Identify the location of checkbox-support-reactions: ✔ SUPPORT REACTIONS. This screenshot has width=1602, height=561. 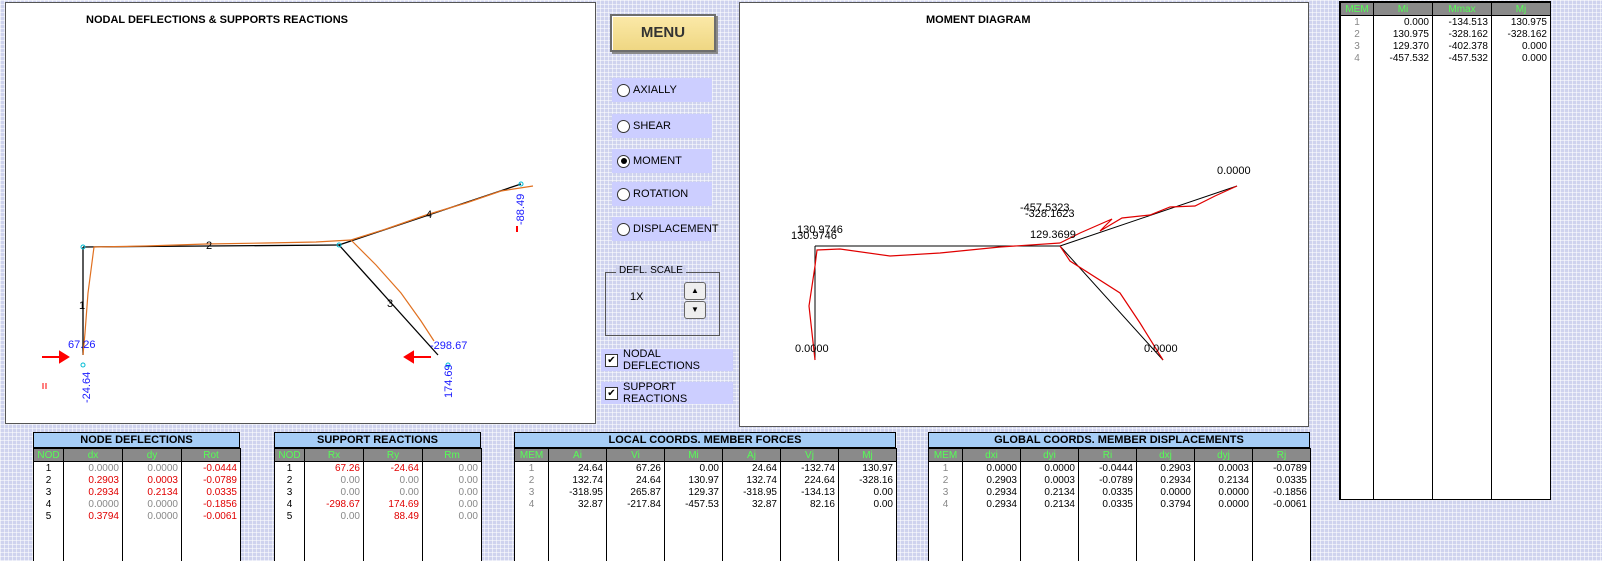
(667, 393).